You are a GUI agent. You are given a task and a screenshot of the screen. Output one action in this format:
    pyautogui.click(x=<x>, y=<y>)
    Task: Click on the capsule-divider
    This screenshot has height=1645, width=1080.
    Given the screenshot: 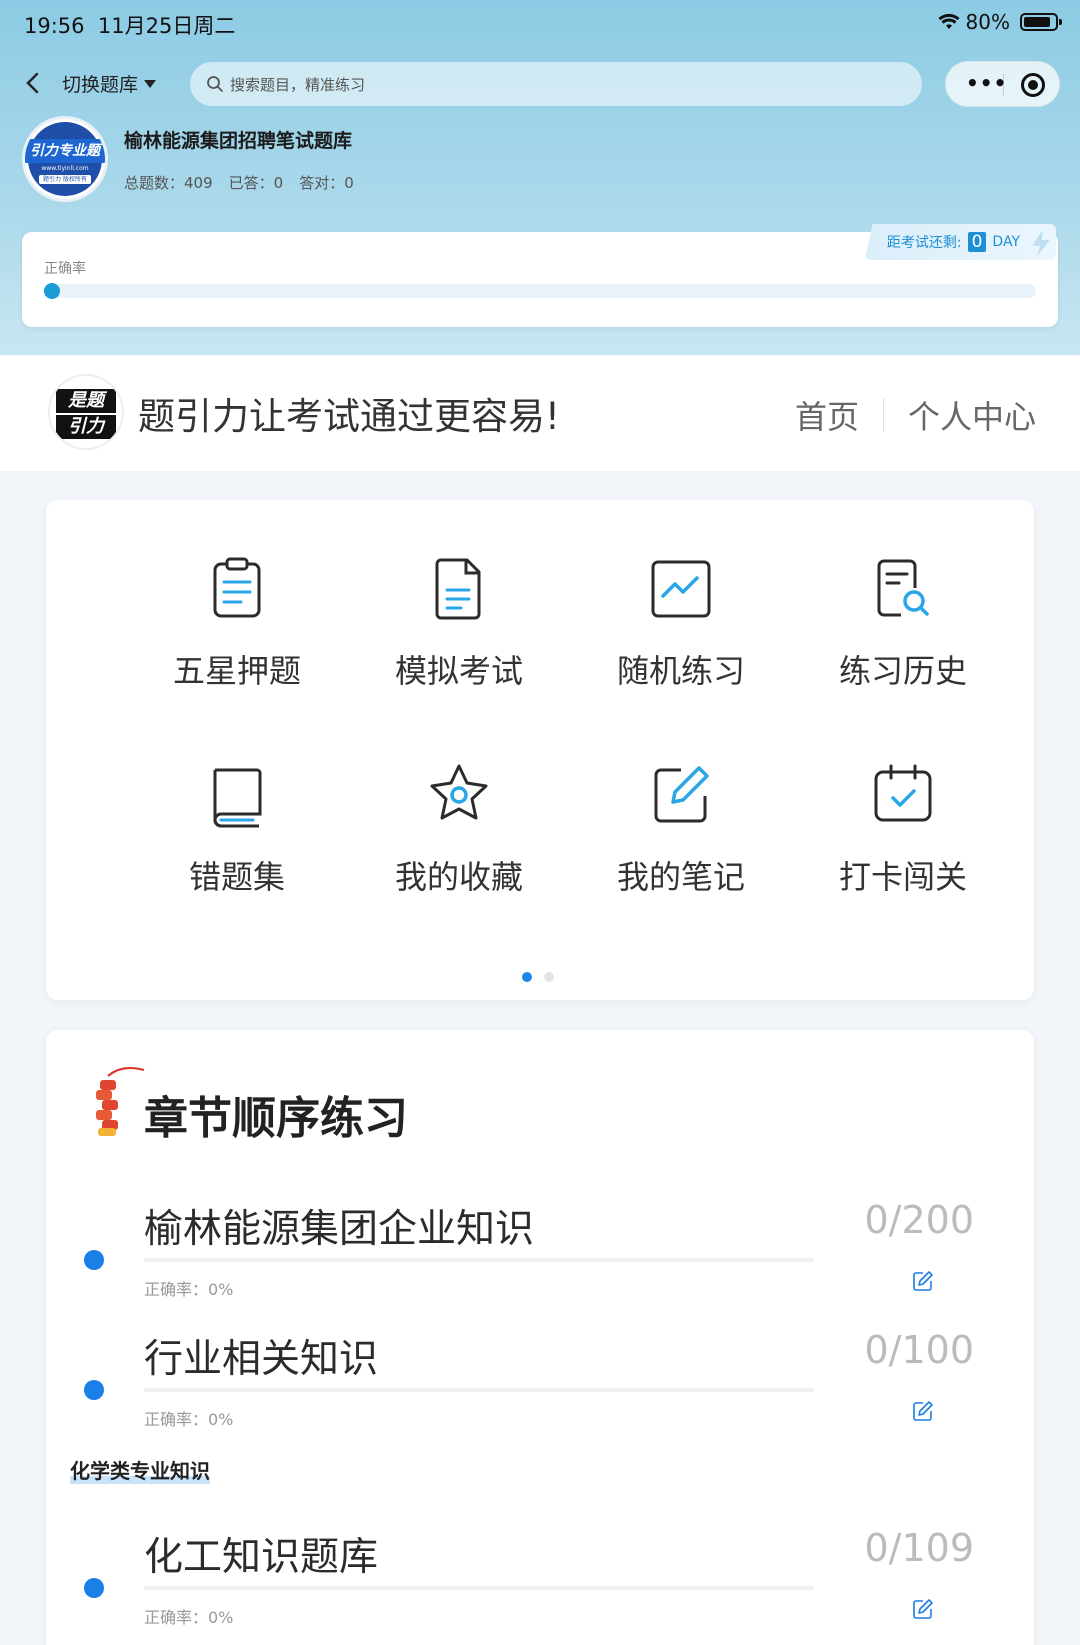 What is the action you would take?
    pyautogui.click(x=1003, y=85)
    